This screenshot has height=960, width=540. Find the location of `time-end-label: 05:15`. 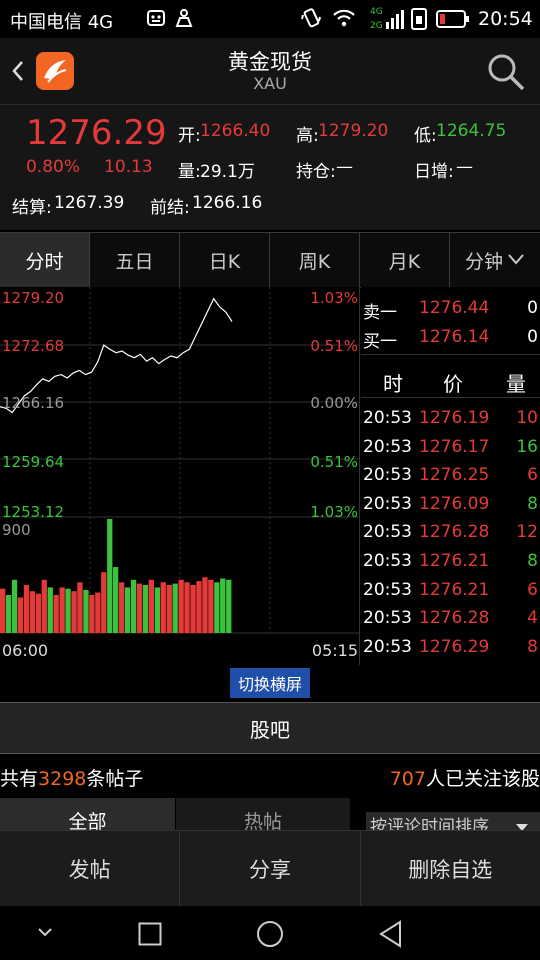

time-end-label: 05:15 is located at coordinates (335, 650).